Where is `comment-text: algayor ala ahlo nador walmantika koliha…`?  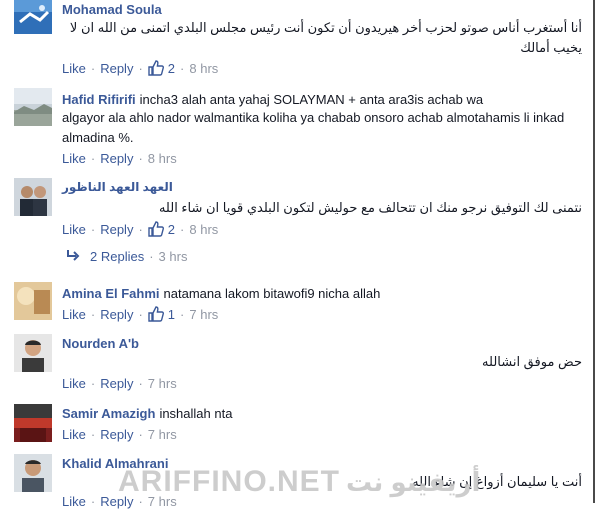
comment-text: algayor ala ahlo nador walmantika koliha… is located at coordinates (313, 127).